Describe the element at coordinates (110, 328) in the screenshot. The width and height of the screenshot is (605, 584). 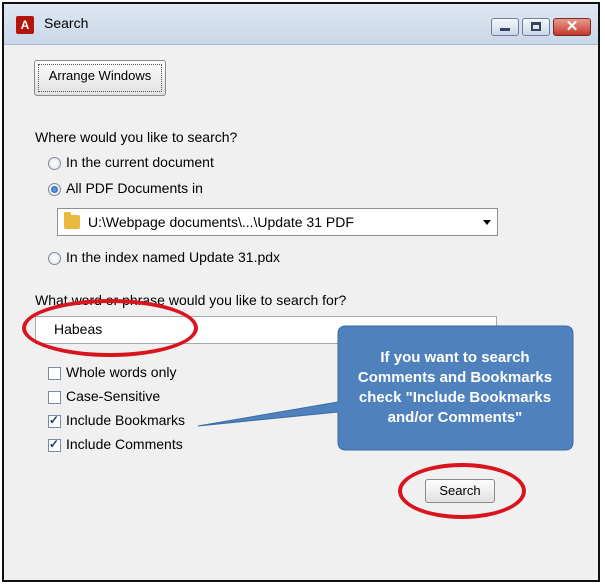
I see `highlight-oval-search-field` at that location.